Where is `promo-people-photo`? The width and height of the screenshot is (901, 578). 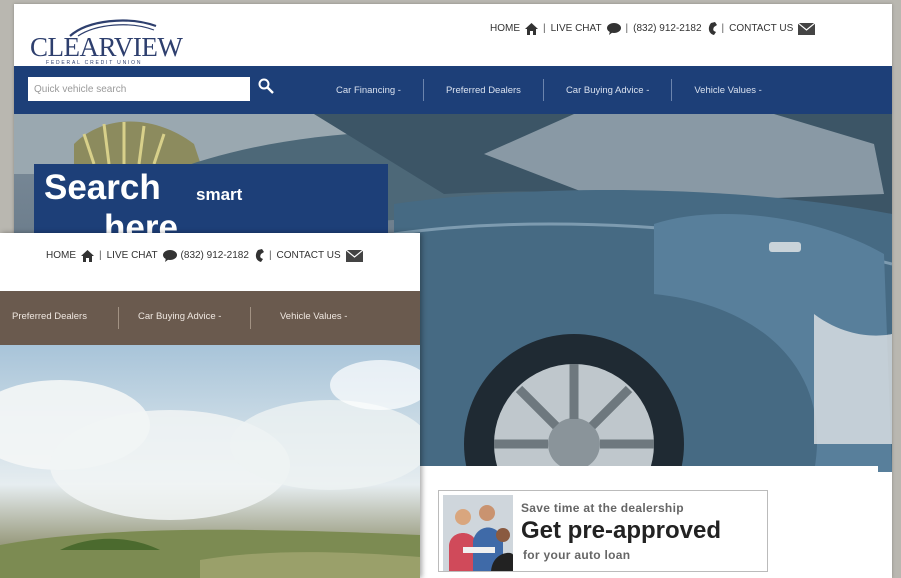 promo-people-photo is located at coordinates (478, 533).